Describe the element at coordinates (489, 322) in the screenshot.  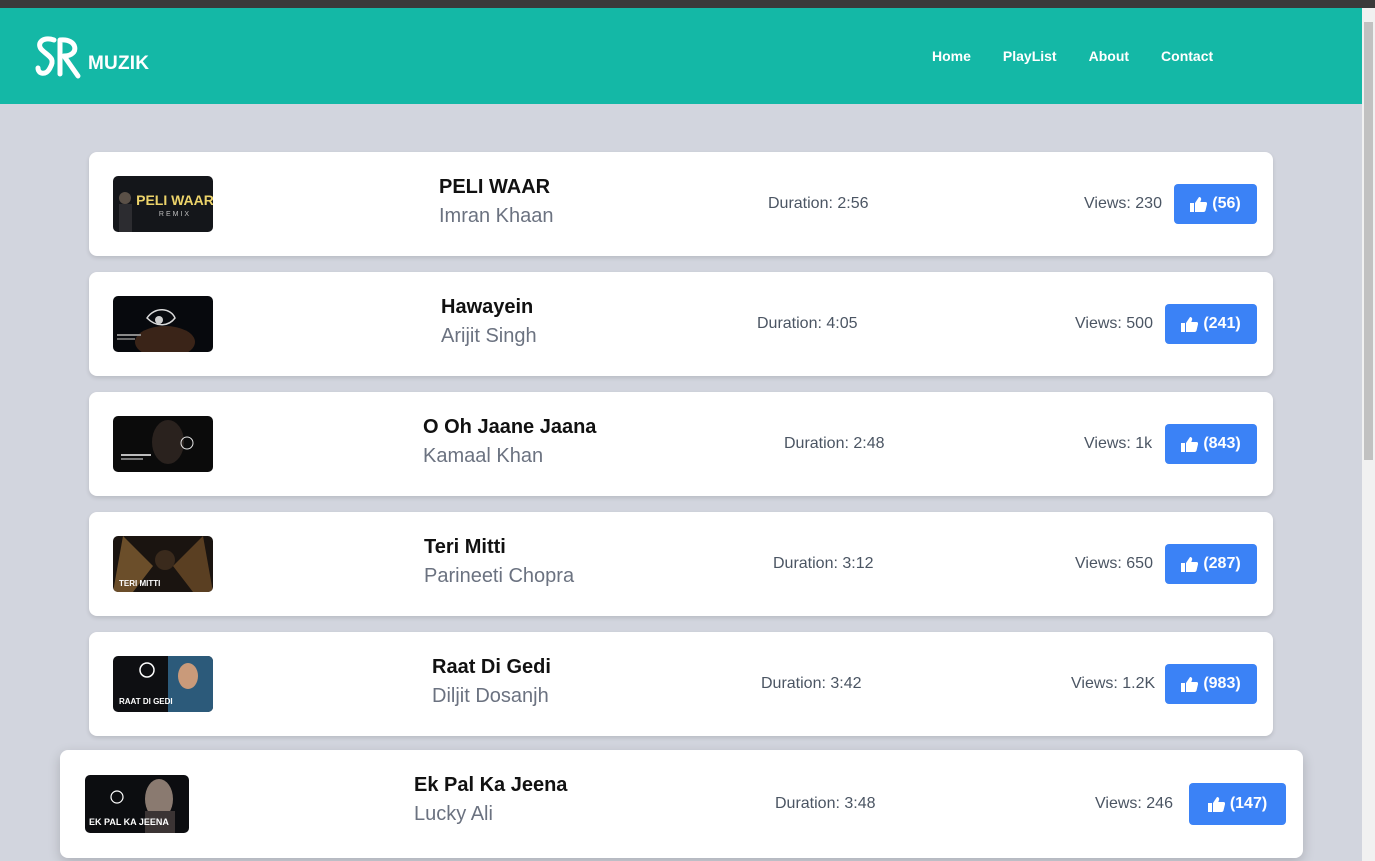
I see `song-info: Hawayein Arijit Singh` at that location.